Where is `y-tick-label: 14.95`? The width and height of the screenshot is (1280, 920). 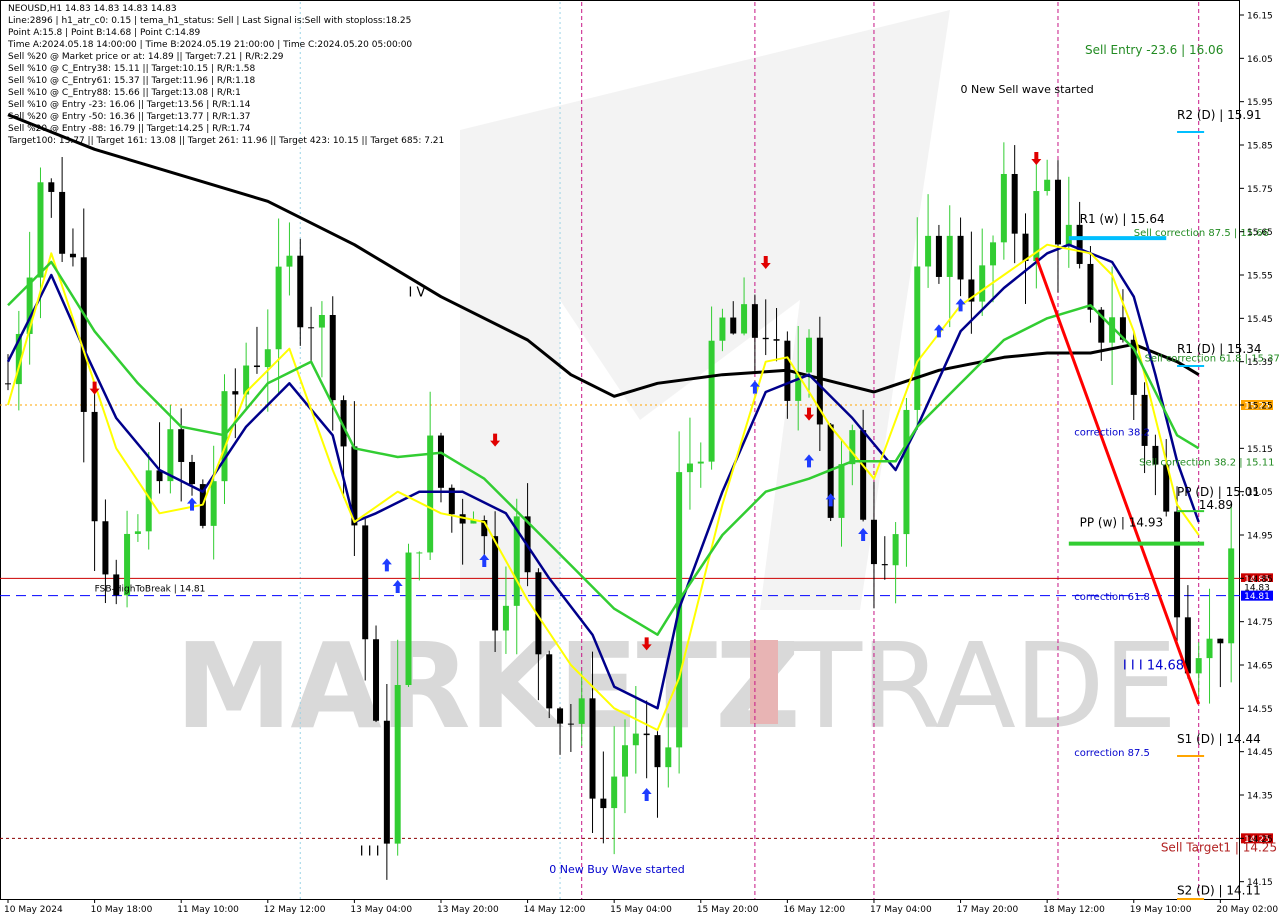 y-tick-label: 14.95 is located at coordinates (1260, 537).